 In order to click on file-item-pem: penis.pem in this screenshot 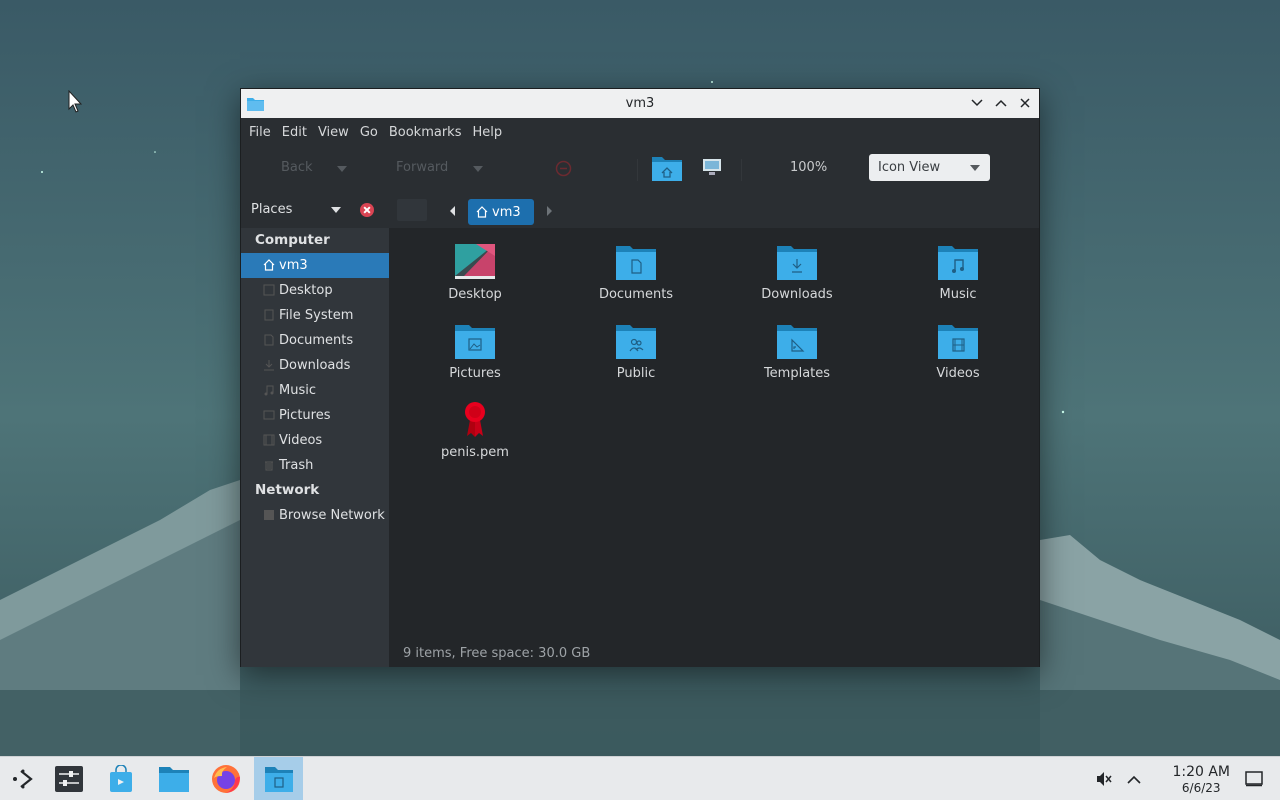, I will do `click(475, 430)`.